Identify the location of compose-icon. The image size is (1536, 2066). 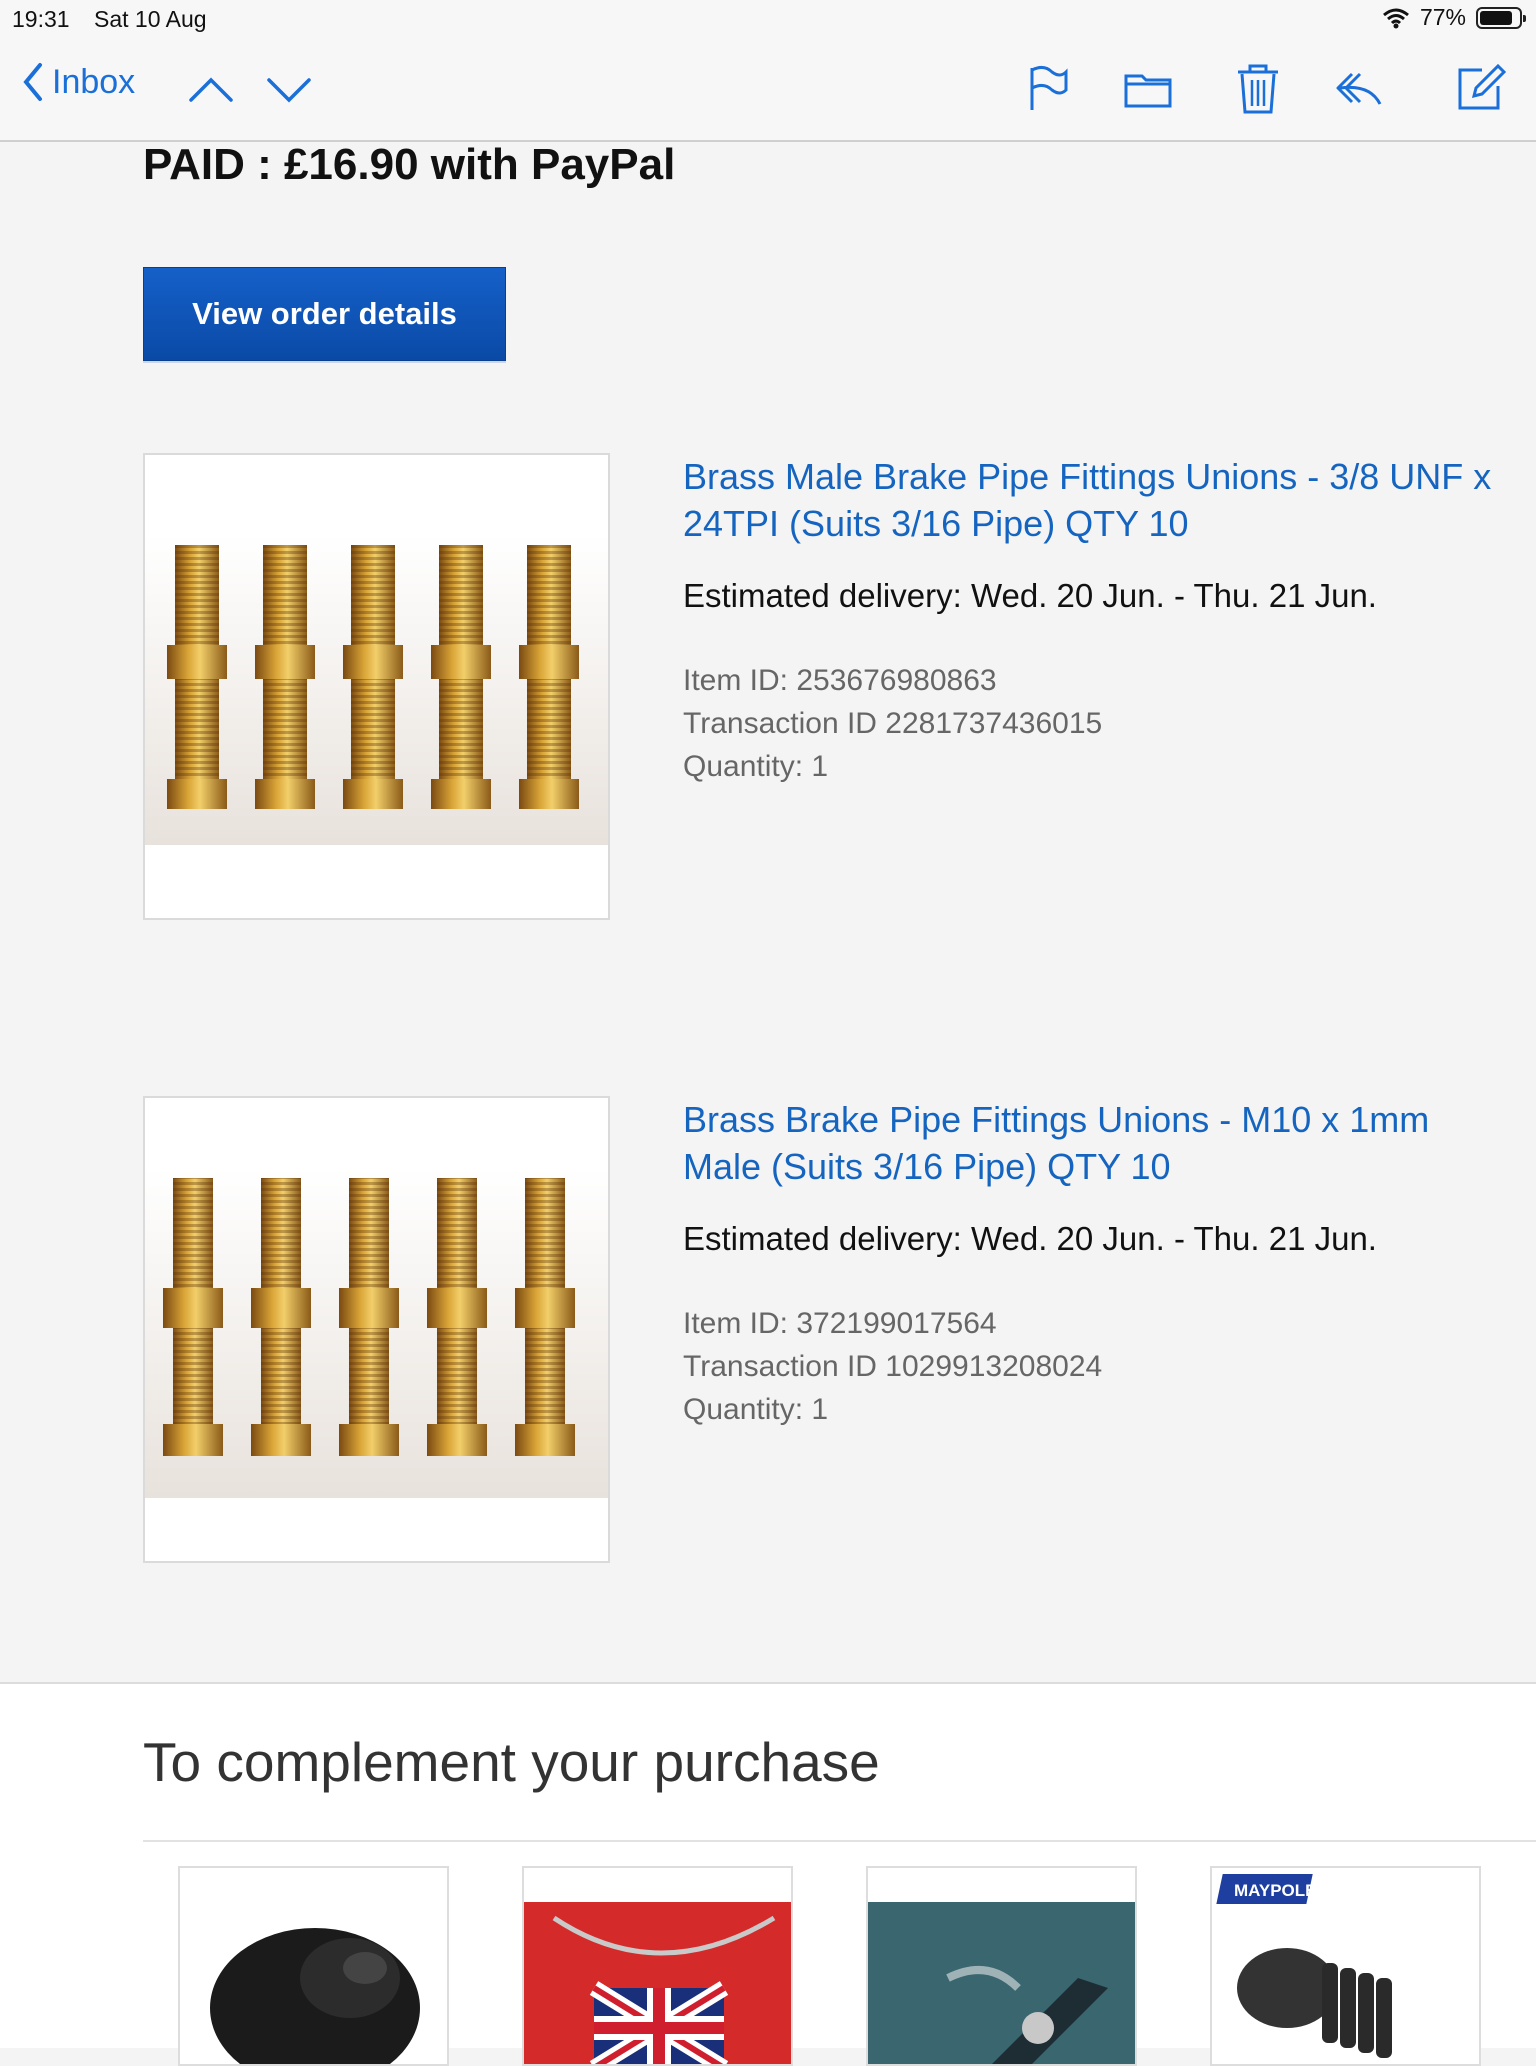
(1480, 88).